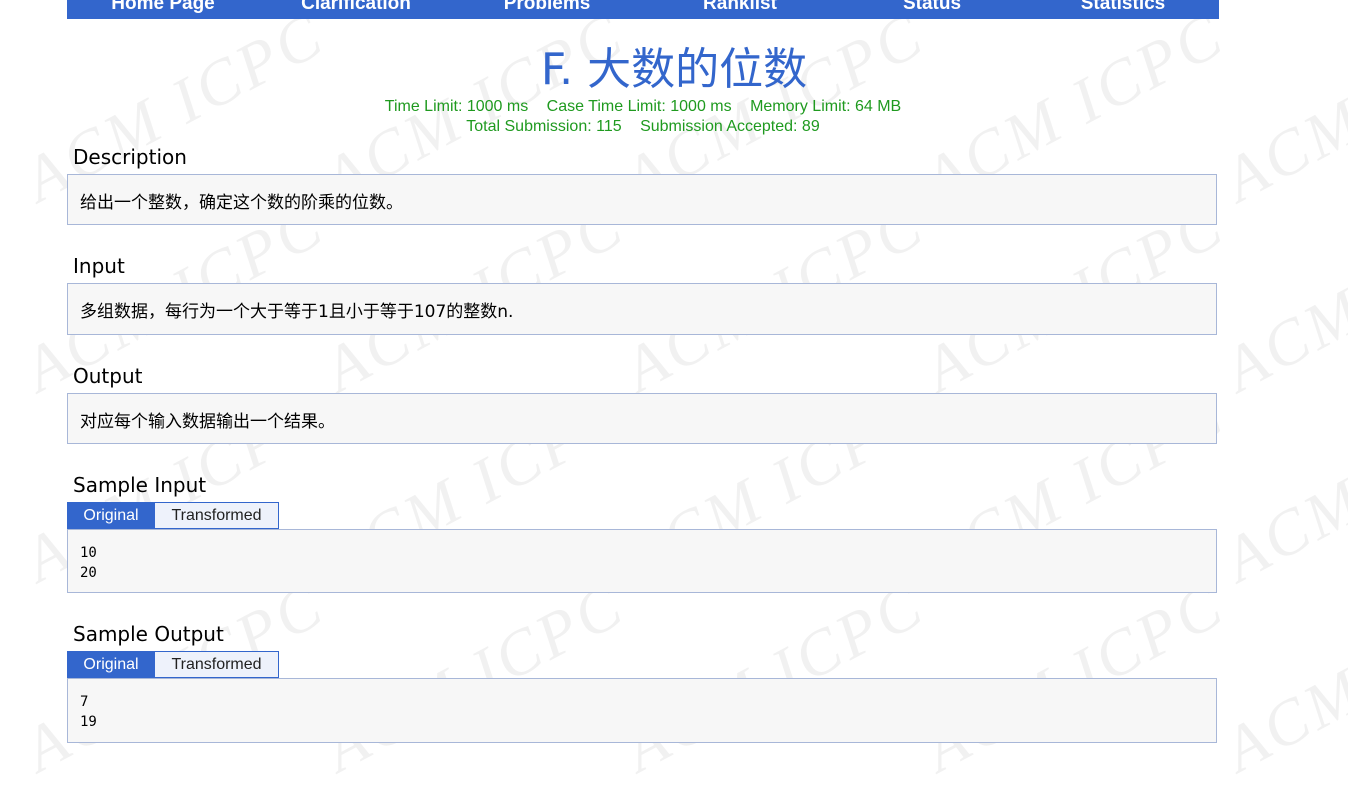 The width and height of the screenshot is (1348, 787). What do you see at coordinates (162, 7) in the screenshot?
I see `nav-home-page: Home Page` at bounding box center [162, 7].